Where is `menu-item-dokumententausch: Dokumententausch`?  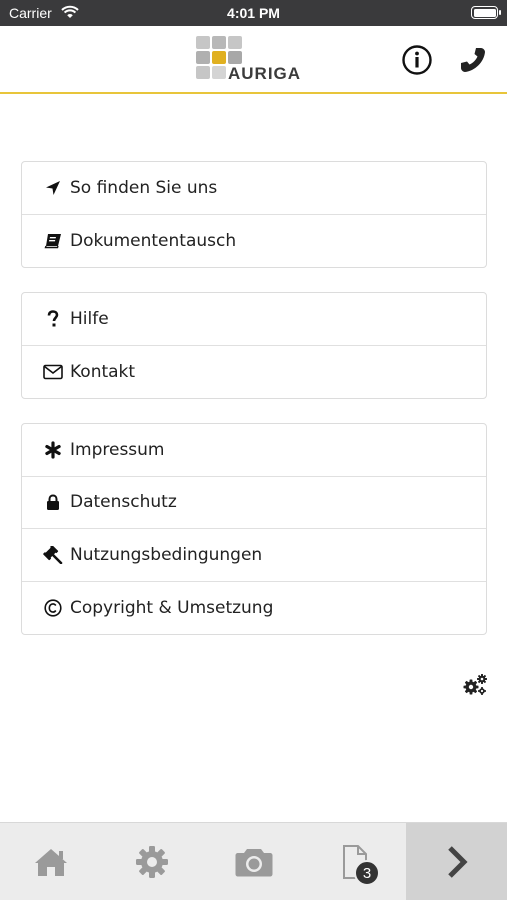
menu-item-dokumententausch: Dokumententausch is located at coordinates (254, 241).